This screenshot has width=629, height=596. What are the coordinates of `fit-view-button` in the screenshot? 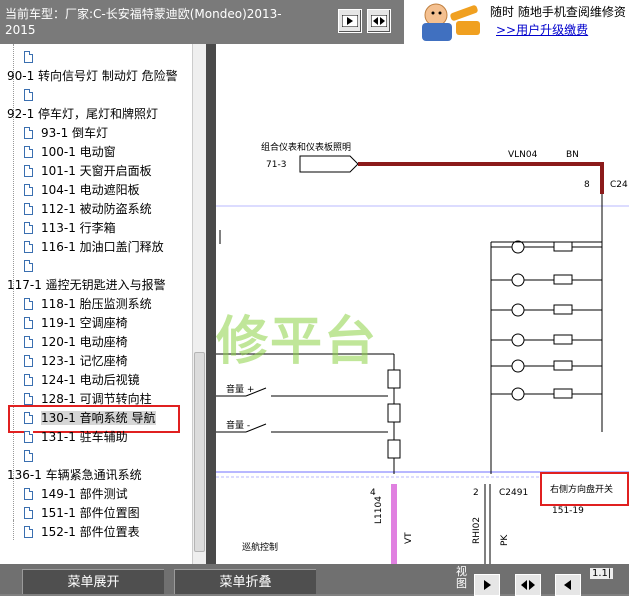 It's located at (379, 21).